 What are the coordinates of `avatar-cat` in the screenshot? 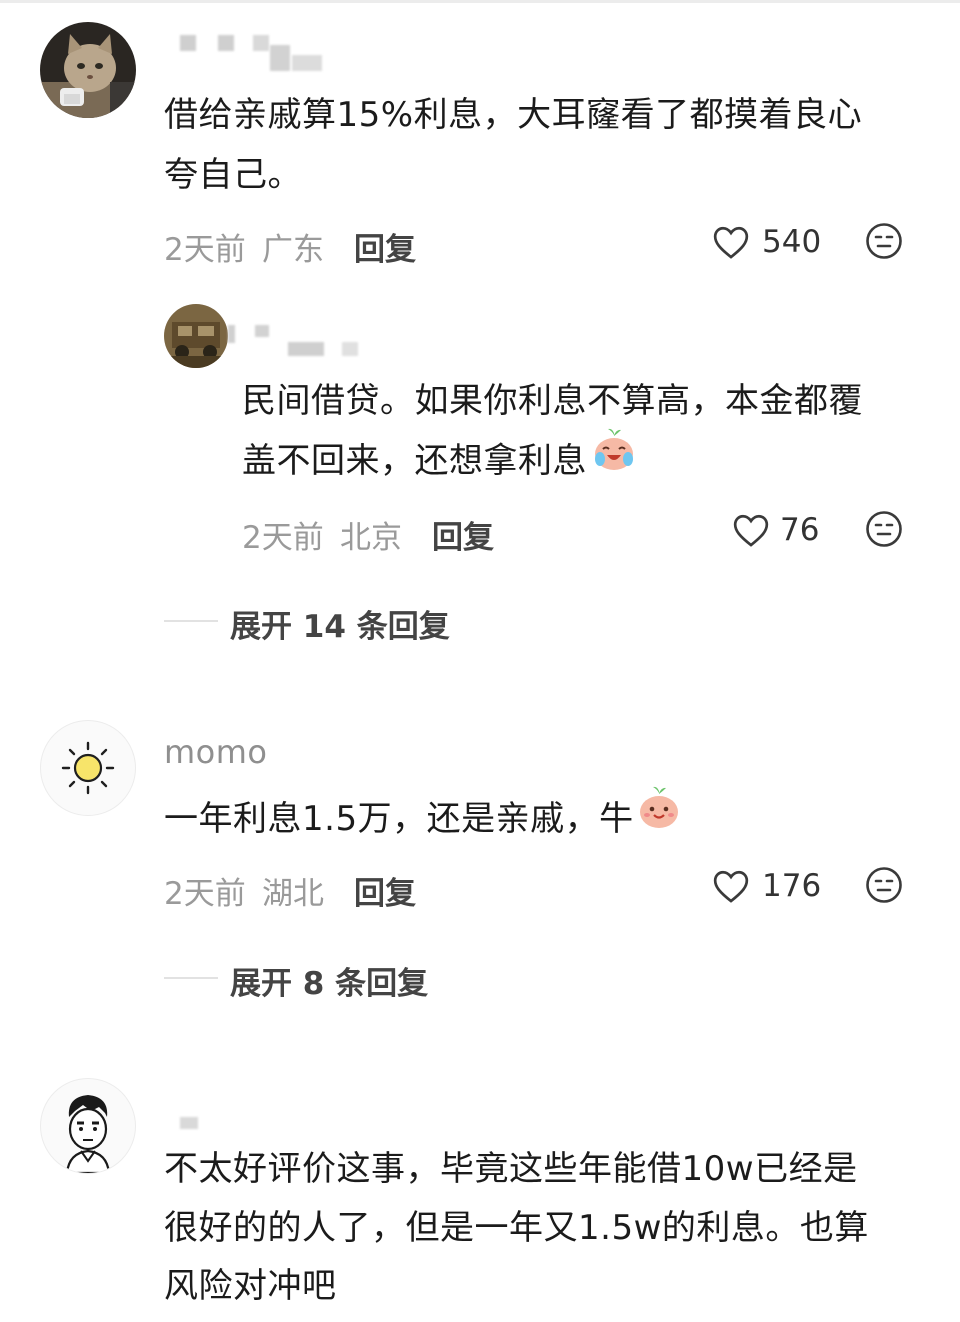 It's located at (88, 70).